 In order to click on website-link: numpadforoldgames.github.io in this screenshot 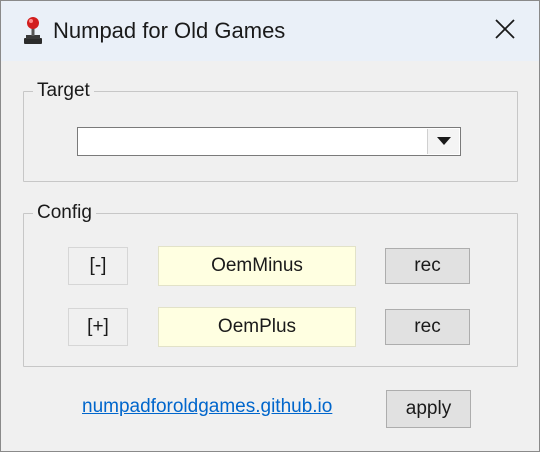, I will do `click(207, 407)`.